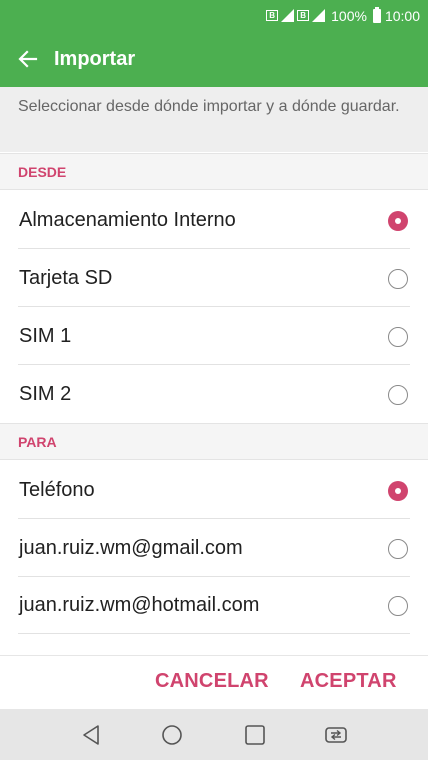 The width and height of the screenshot is (428, 760). I want to click on battery-icon, so click(376, 14).